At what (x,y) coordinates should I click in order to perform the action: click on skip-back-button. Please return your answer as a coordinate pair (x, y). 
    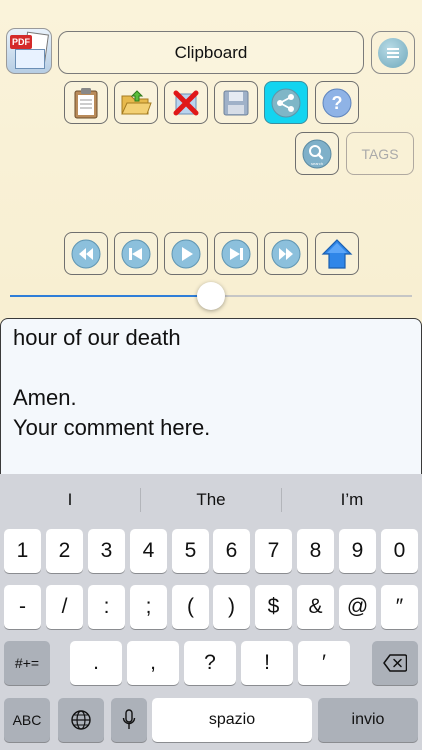
    Looking at the image, I should click on (136, 253).